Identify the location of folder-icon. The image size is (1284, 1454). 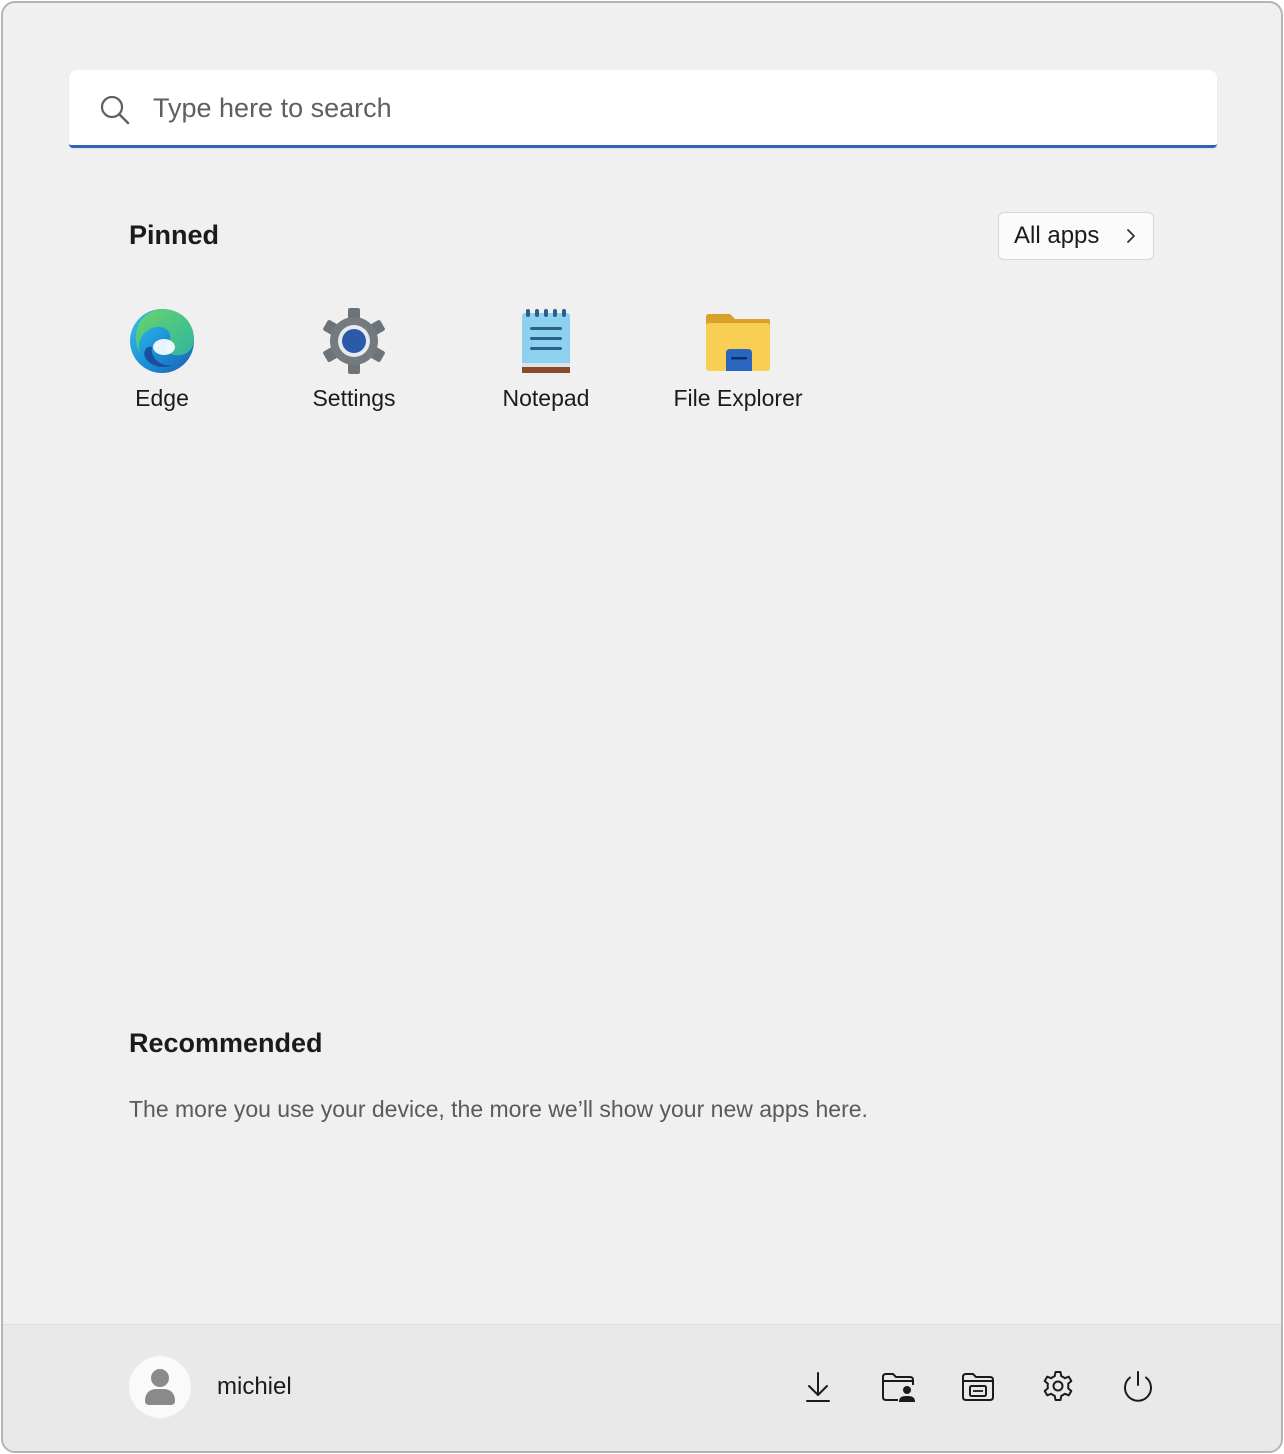
(738, 342).